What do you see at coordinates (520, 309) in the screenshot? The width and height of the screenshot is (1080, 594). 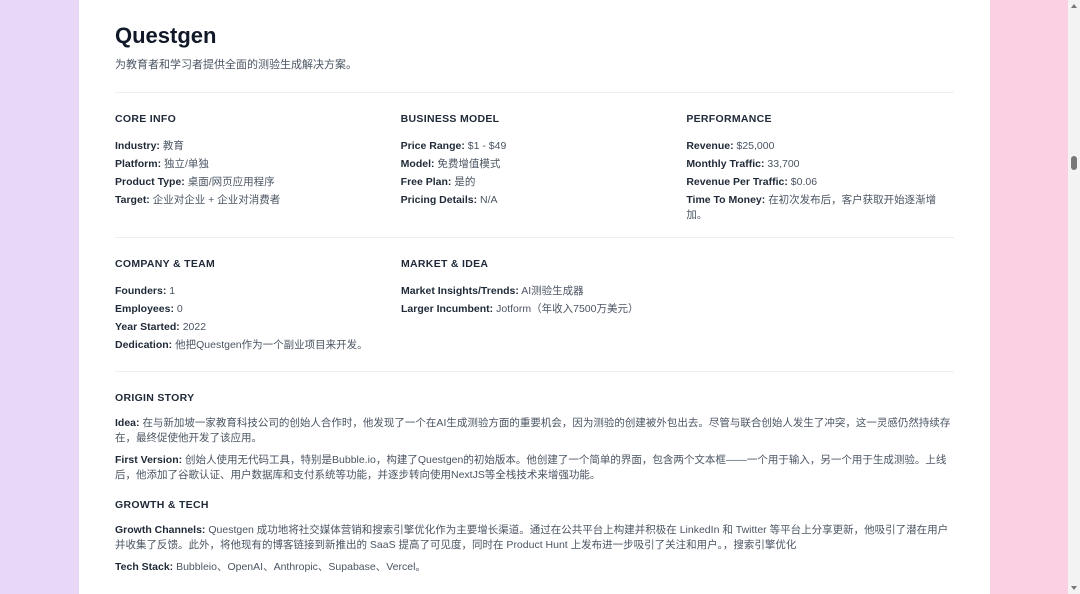 I see `info-item-larger-incumbent: Larger Incumbent: Jotform（年收入7500万美元）` at bounding box center [520, 309].